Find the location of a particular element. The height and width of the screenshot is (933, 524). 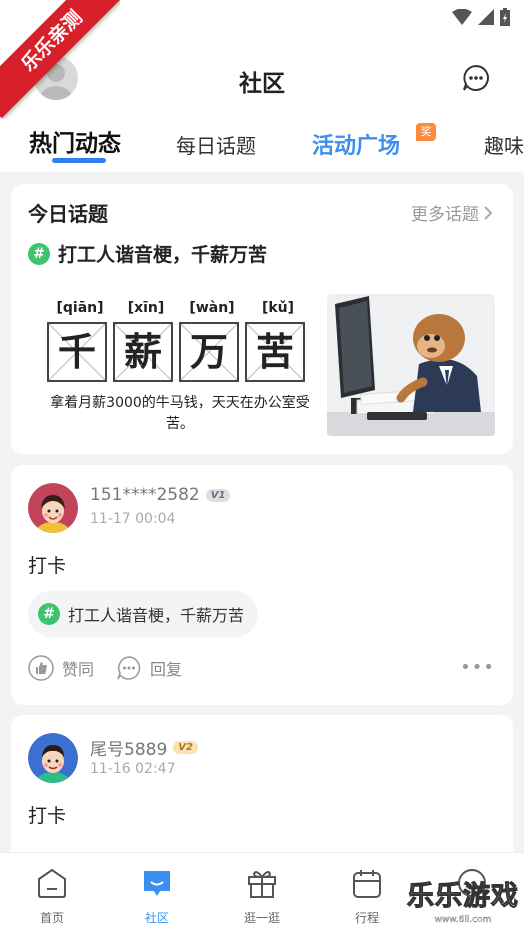

level-badge: V2 is located at coordinates (185, 747).